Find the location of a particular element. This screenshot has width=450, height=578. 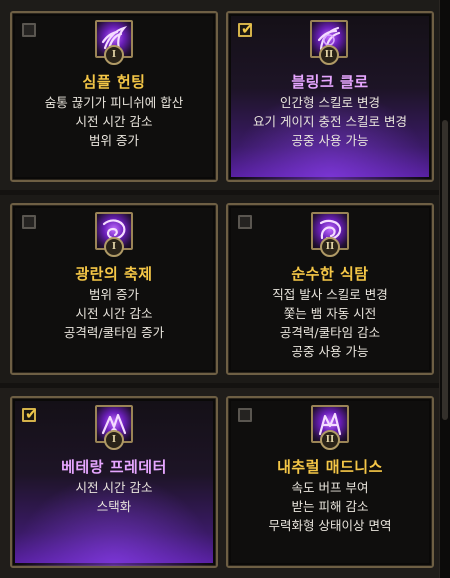

skill-option-card-frenzy-festival: I 광란의 축제 범위 증가 시전 시간 감소 공격력/쿨타임 증가 is located at coordinates (114, 289).